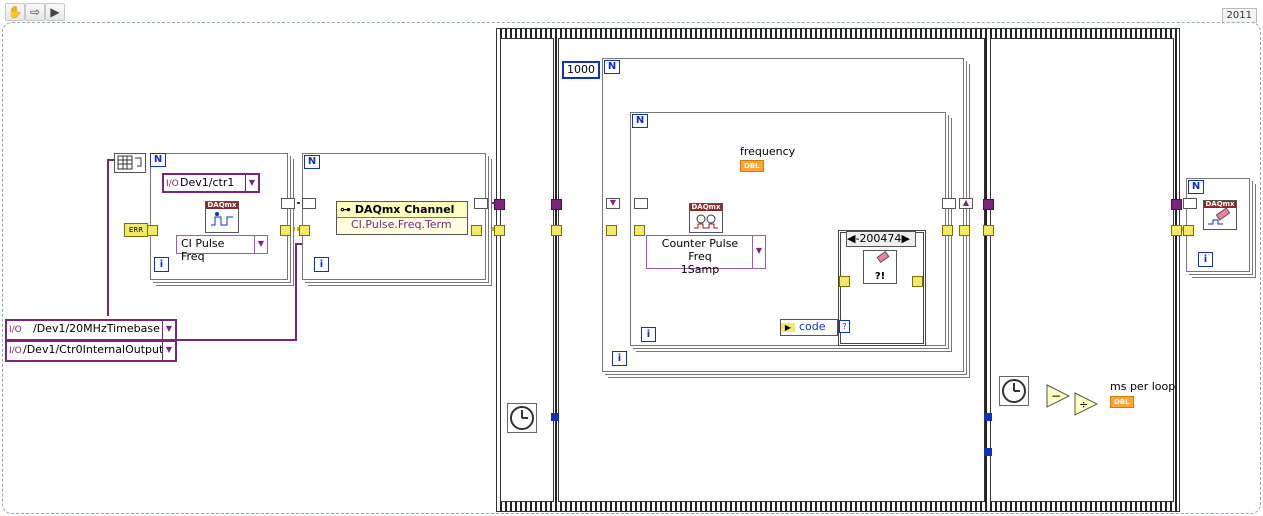 This screenshot has width=1263, height=516. Describe the element at coordinates (1143, 386) in the screenshot. I see `ms-per-loop-label: ms per loop` at that location.